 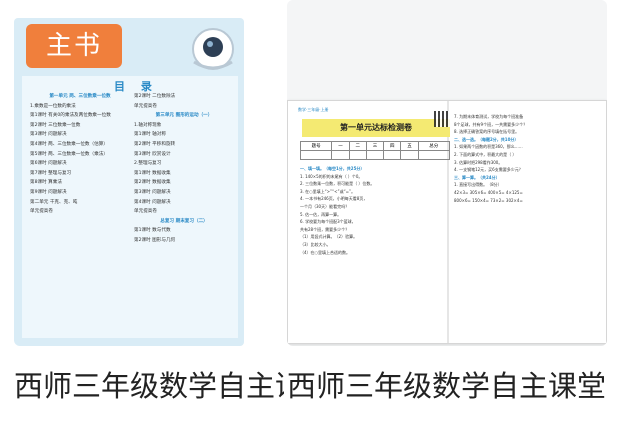 What do you see at coordinates (321, 214) in the screenshot?
I see `content-line: 5. 估一估，再算一算。` at bounding box center [321, 214].